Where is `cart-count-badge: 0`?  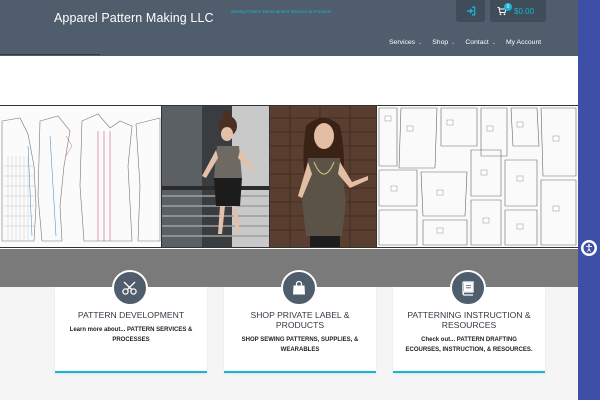 cart-count-badge: 0 is located at coordinates (508, 7).